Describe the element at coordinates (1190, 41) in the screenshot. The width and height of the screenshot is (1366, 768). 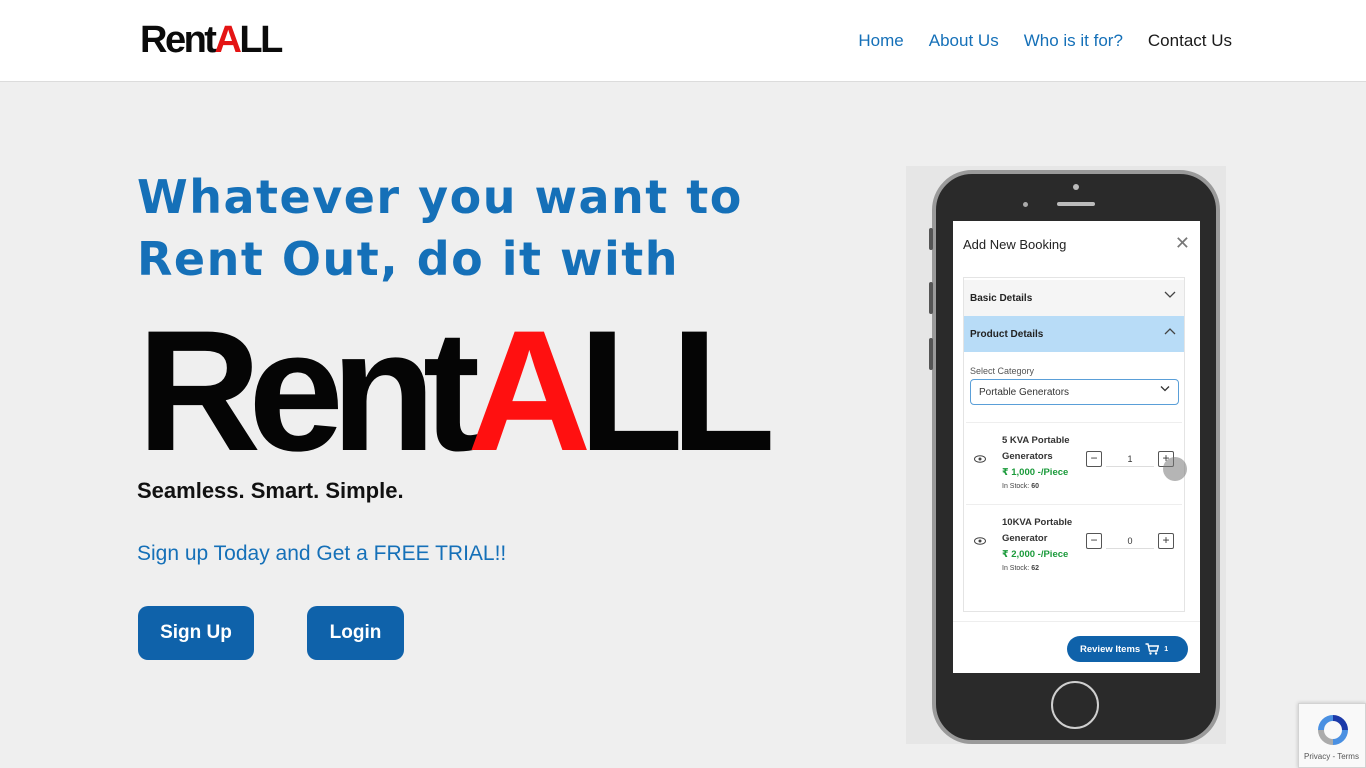
I see `nav-contact: Contact Us` at that location.